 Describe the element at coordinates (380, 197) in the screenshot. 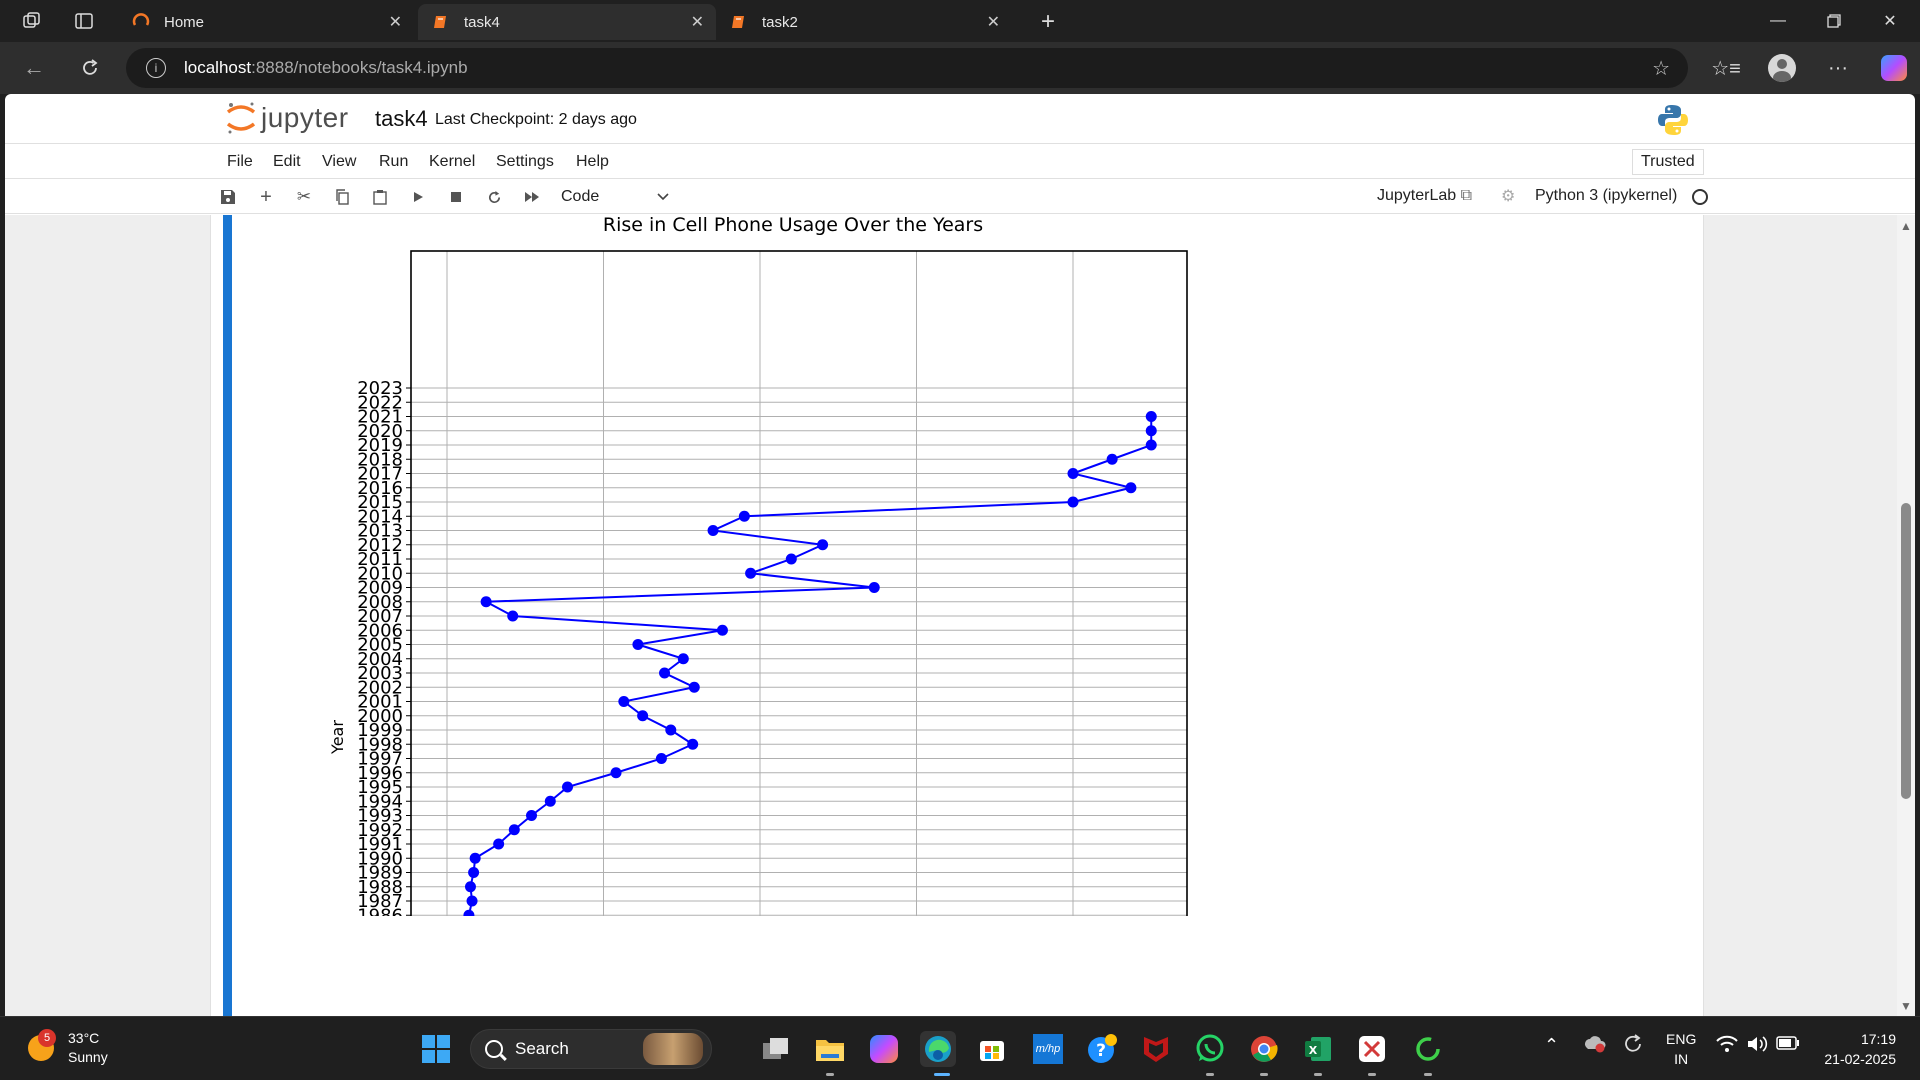

I see `paste-icon` at that location.